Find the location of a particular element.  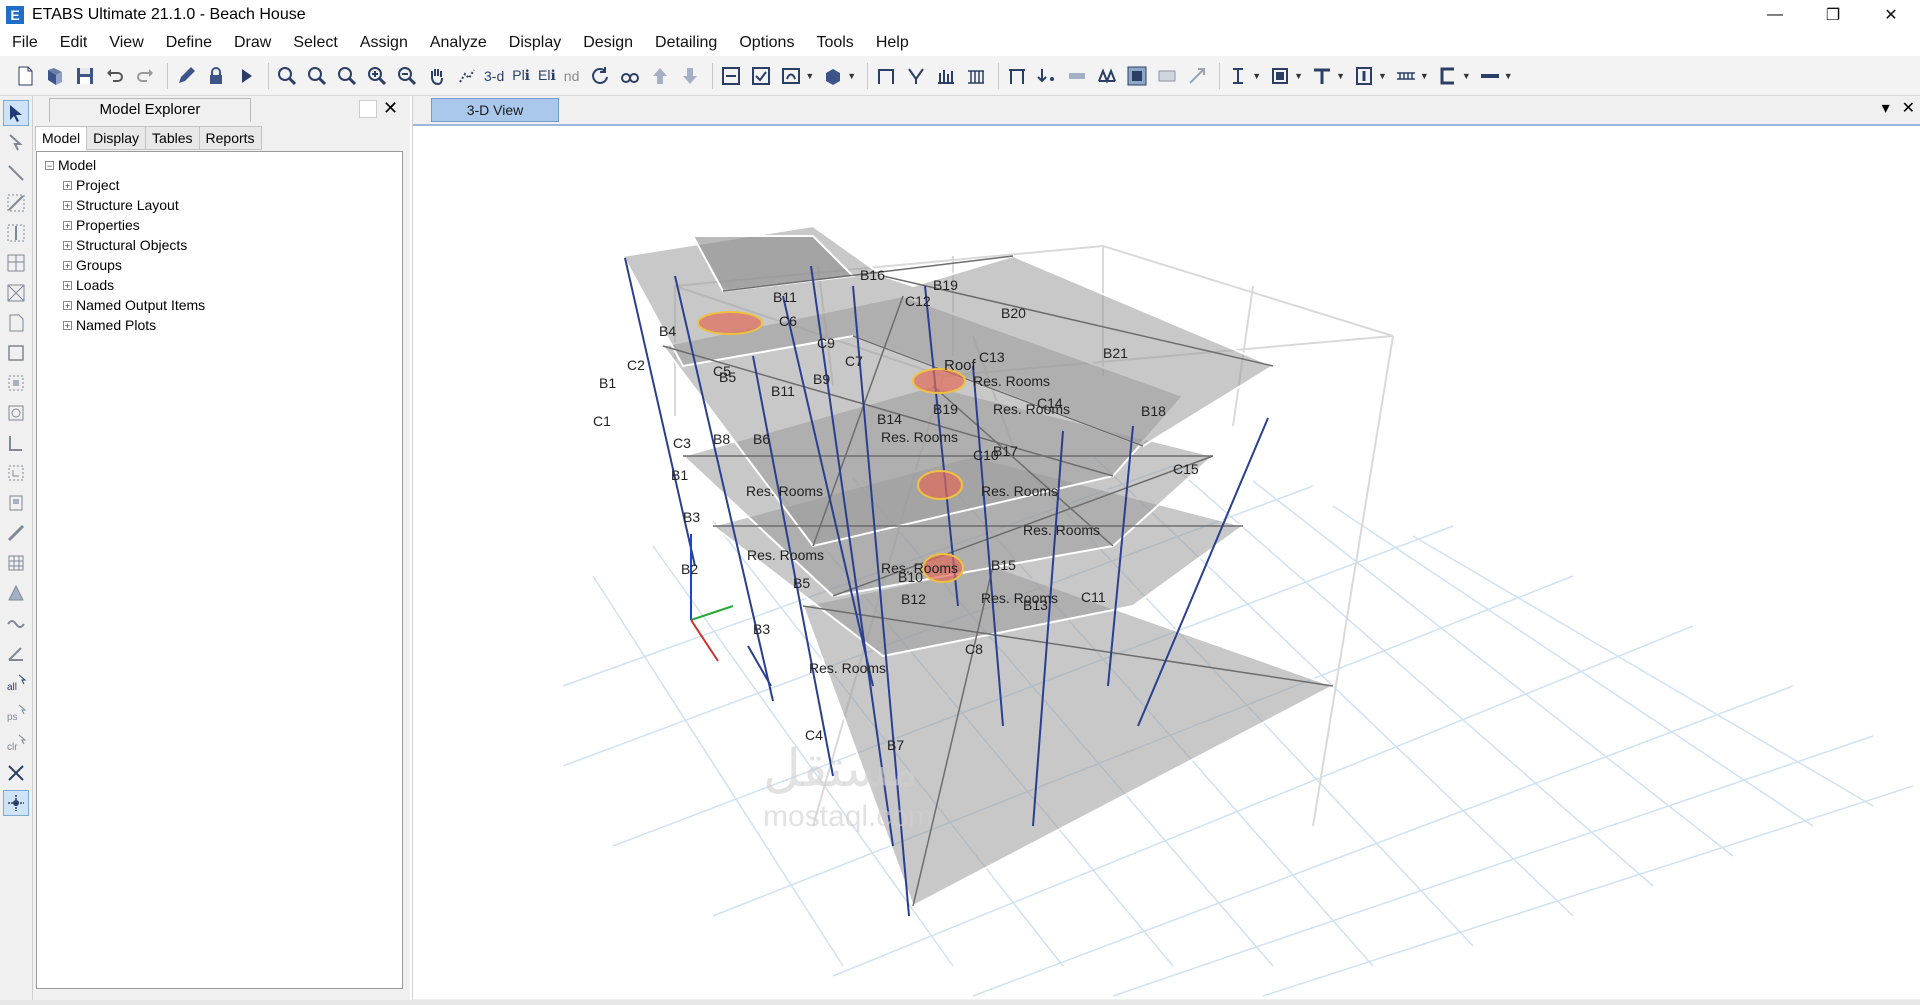

draw-ramp-icon is located at coordinates (16, 593).